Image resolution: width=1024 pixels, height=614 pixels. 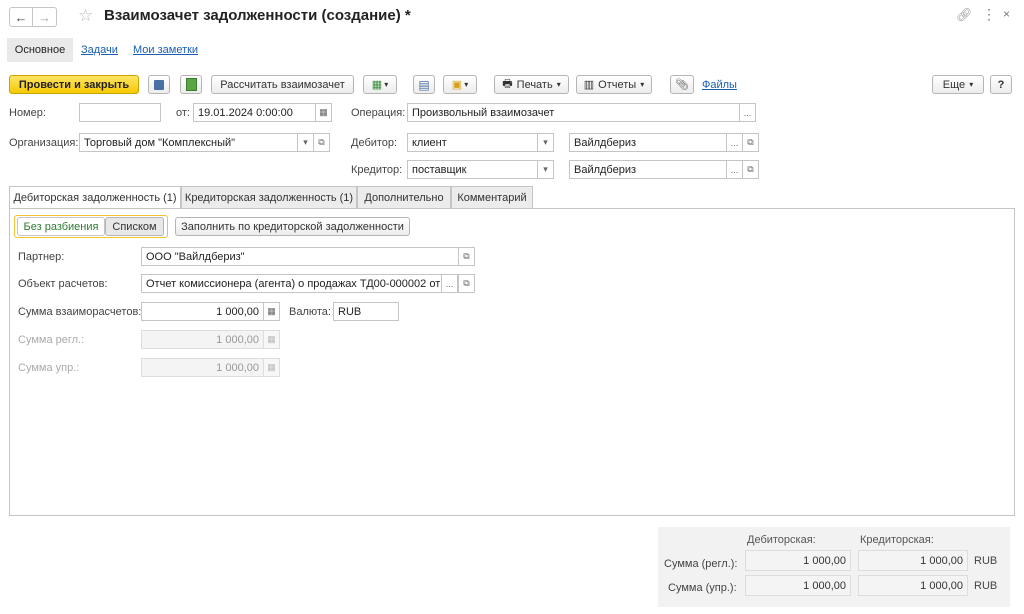 I want to click on nav-main-label: Основное, so click(x=40, y=50).